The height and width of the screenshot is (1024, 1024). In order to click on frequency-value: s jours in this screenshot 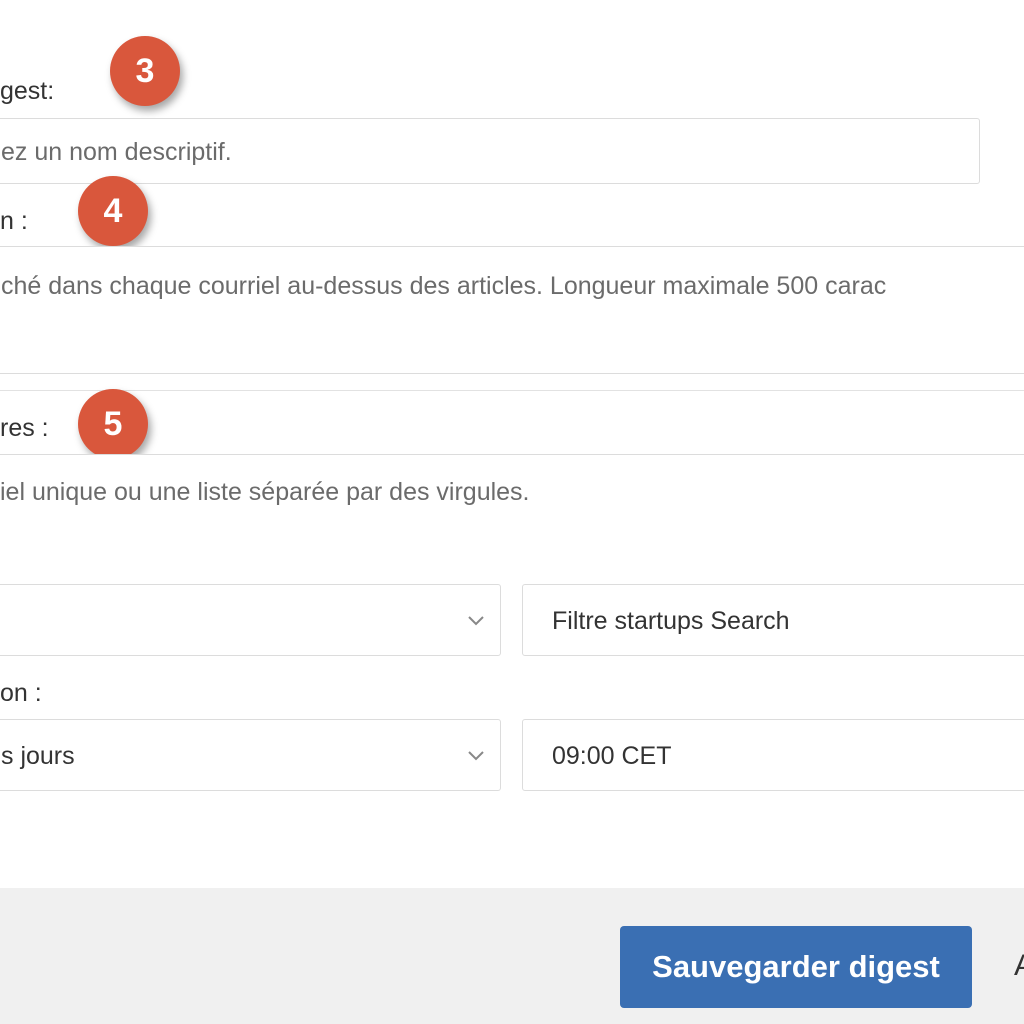, I will do `click(38, 756)`.